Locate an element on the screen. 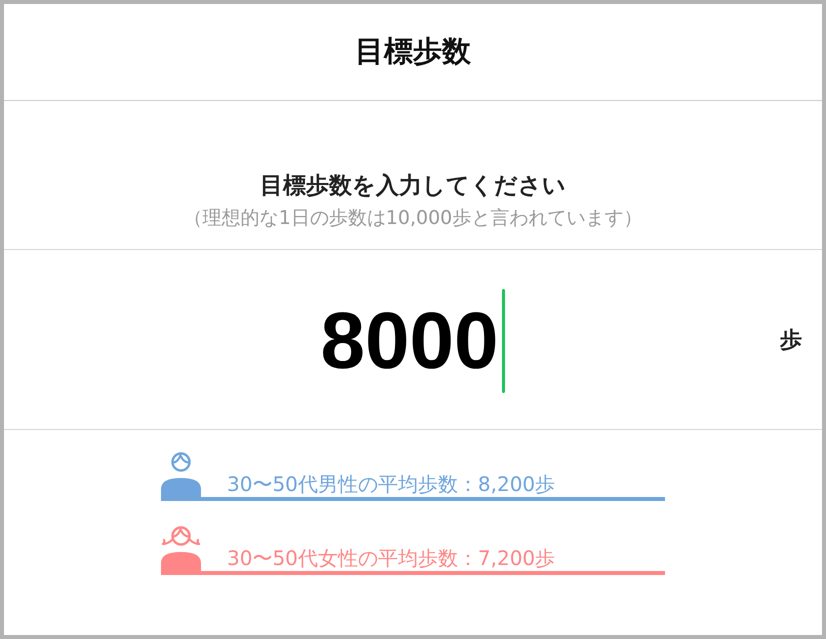  unit-label: 歩 is located at coordinates (791, 340).